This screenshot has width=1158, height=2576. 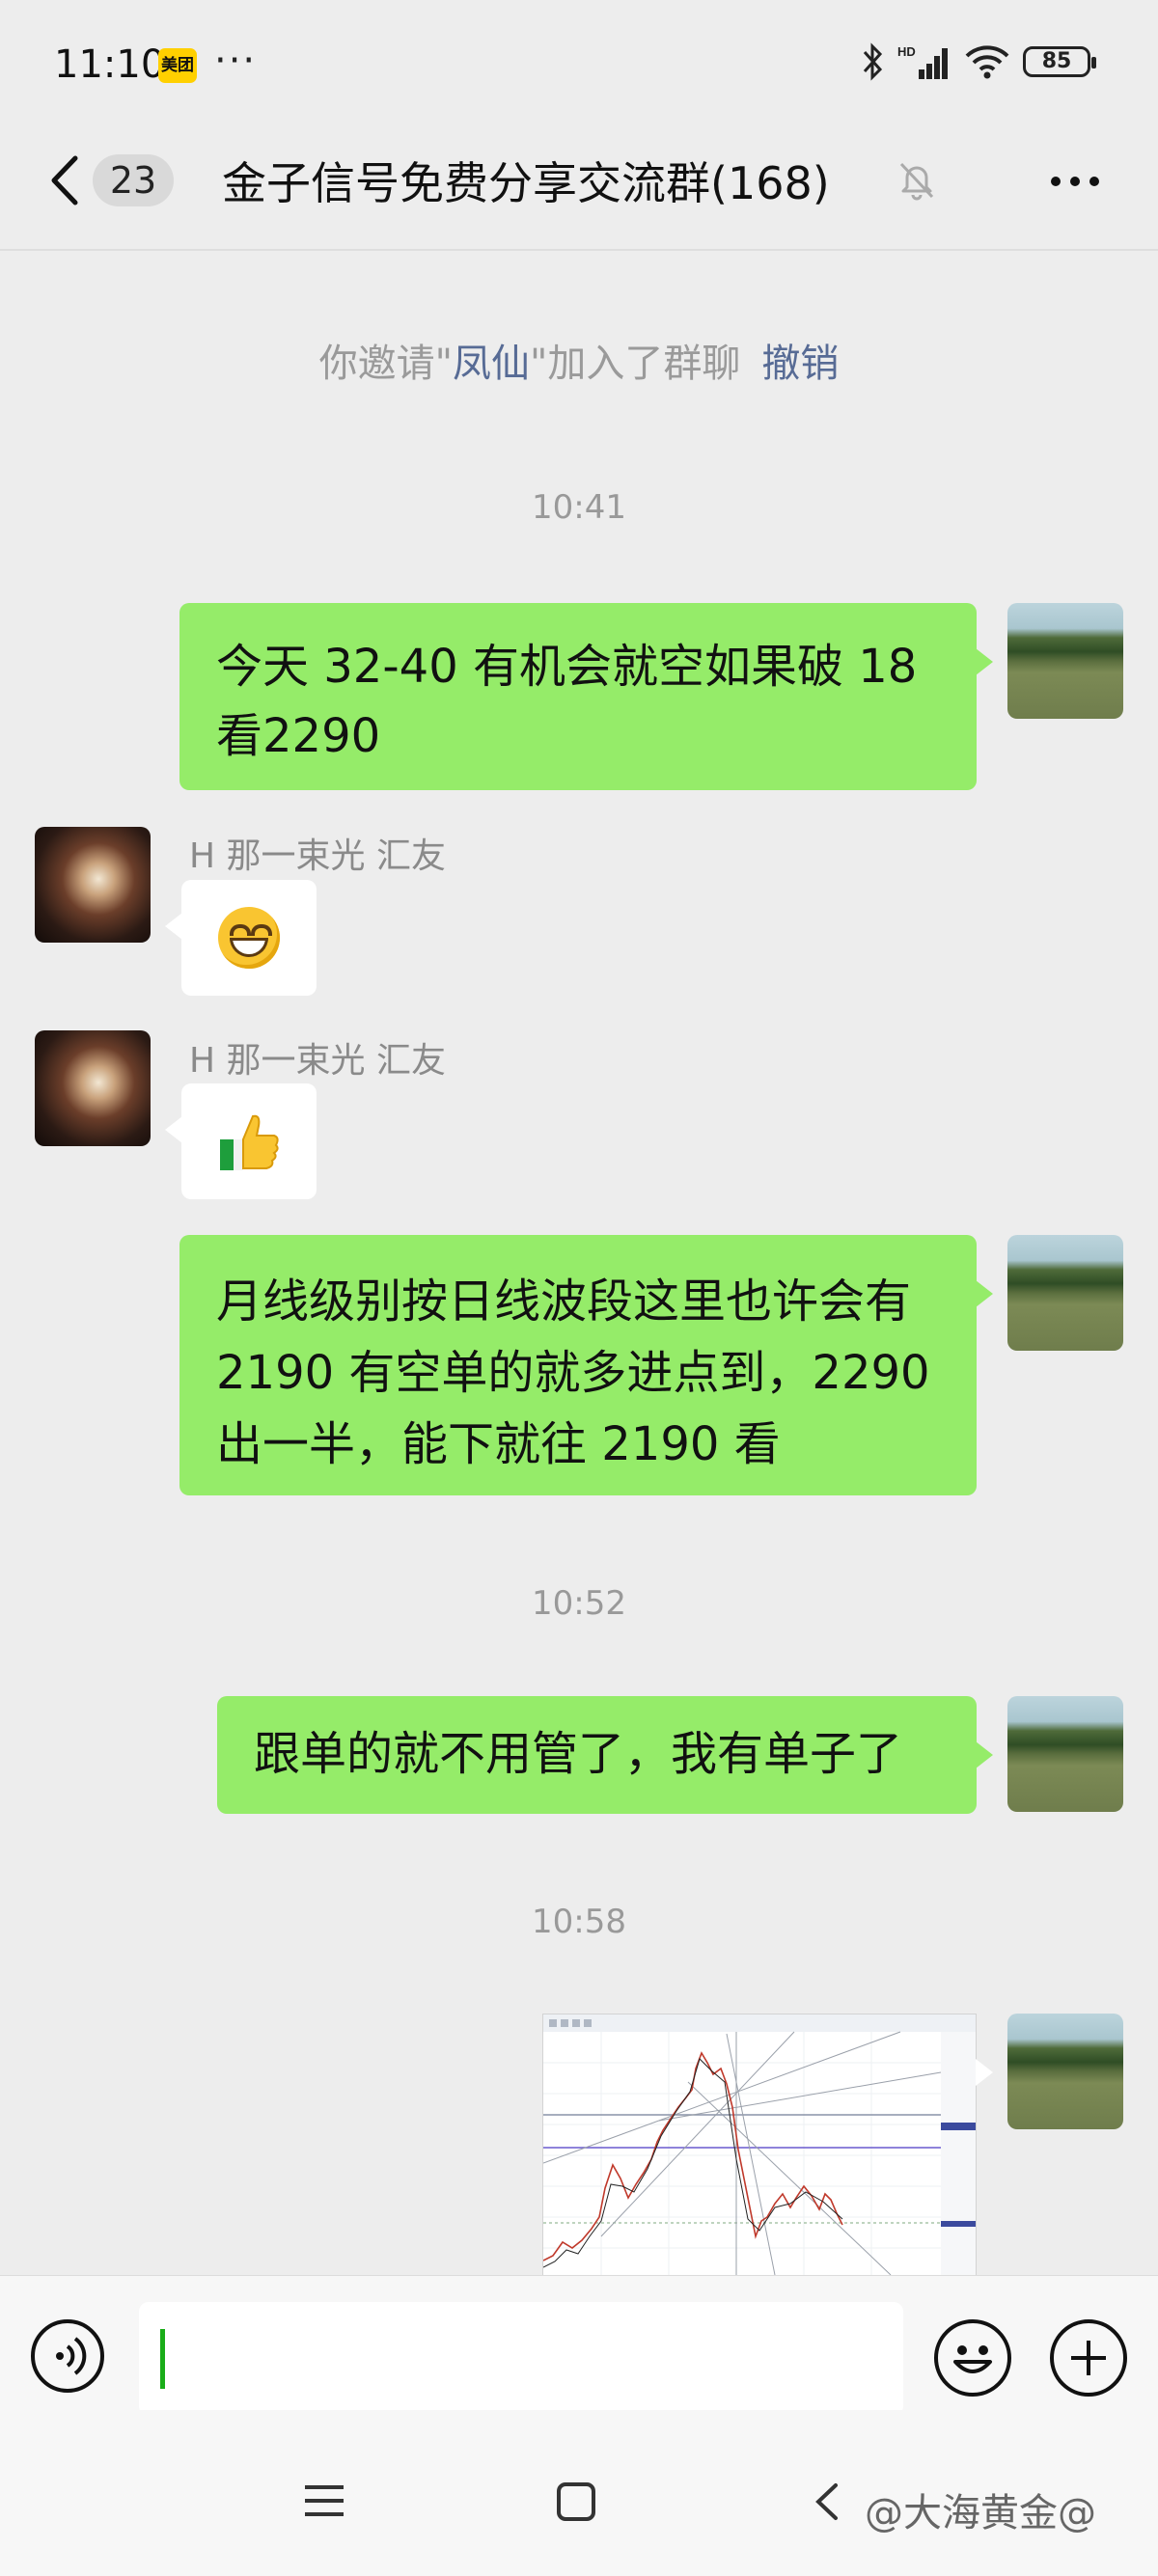 I want to click on chart-screenshot, so click(x=759, y=2144).